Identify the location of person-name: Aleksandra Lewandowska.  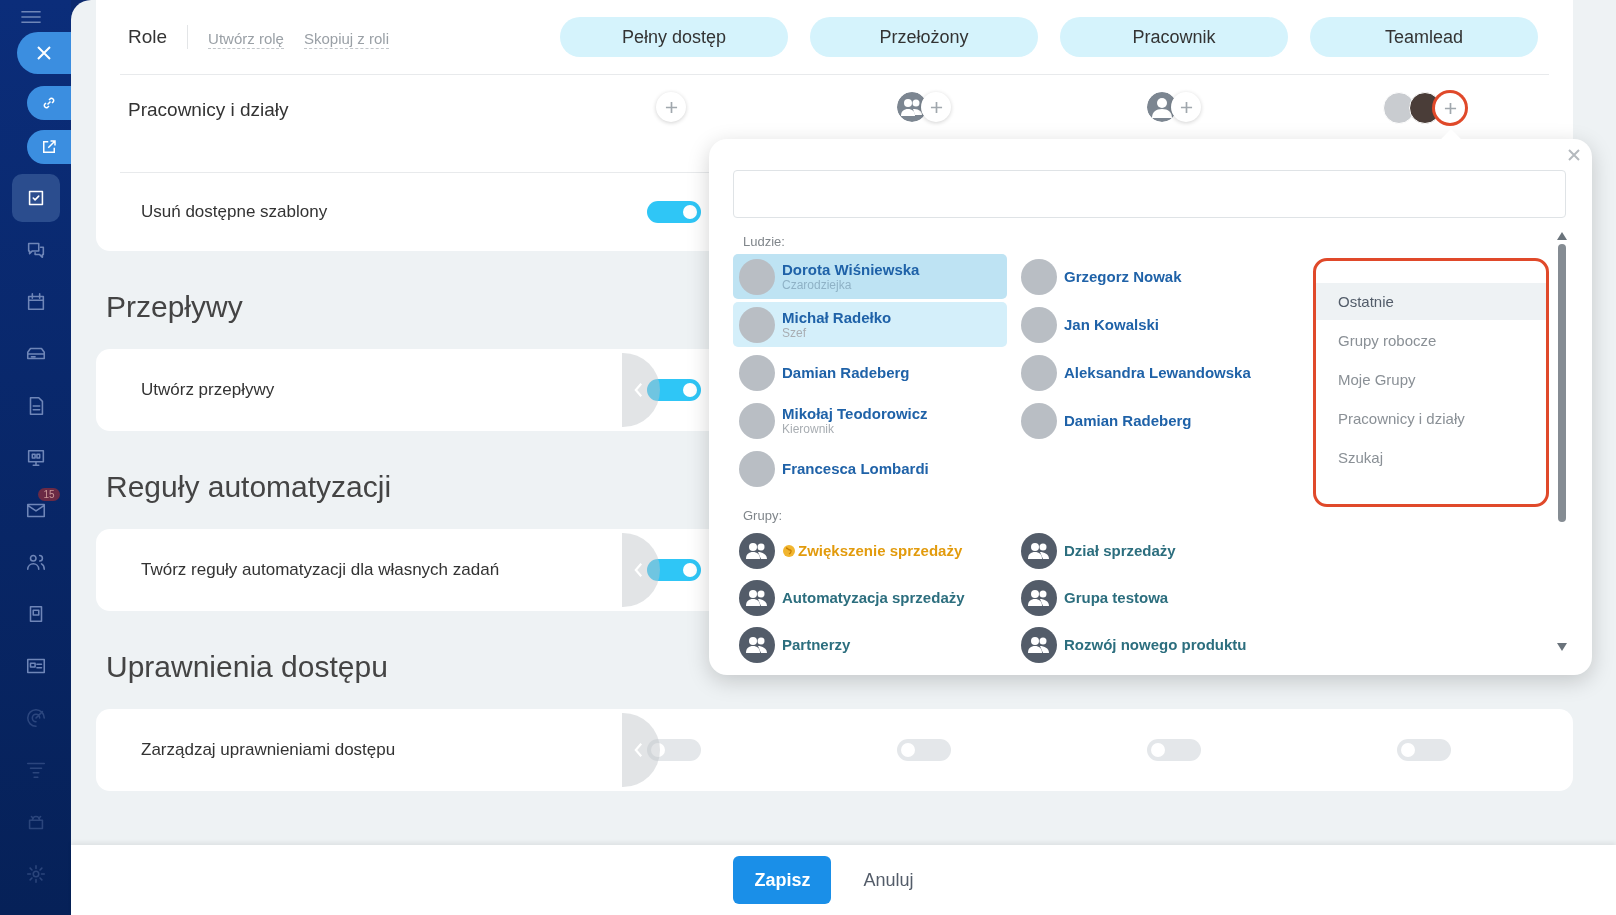
(1157, 372).